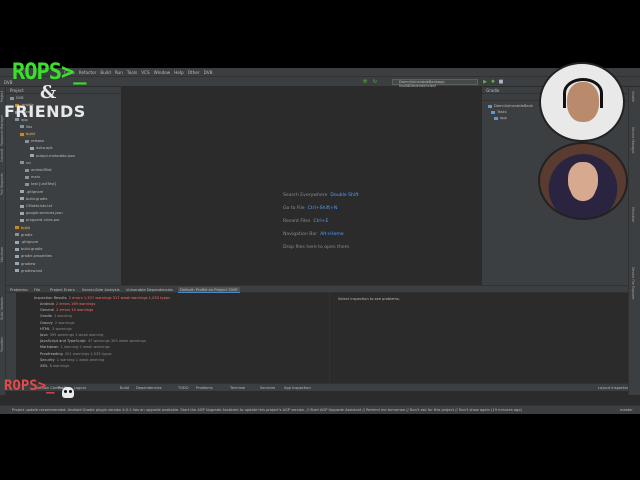  I want to click on project-tree-item: main, so click(32, 177).